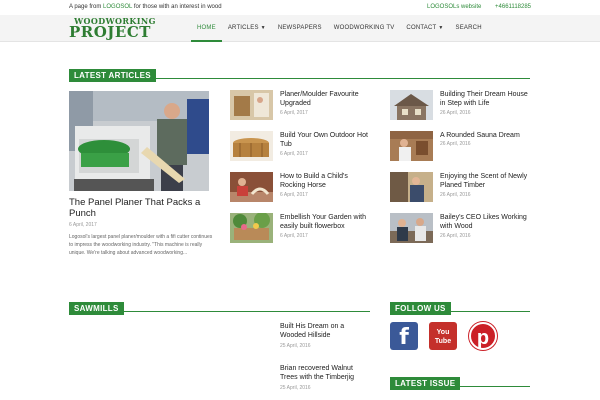 The height and width of the screenshot is (400, 600). I want to click on nav-home: HOME, so click(206, 28).